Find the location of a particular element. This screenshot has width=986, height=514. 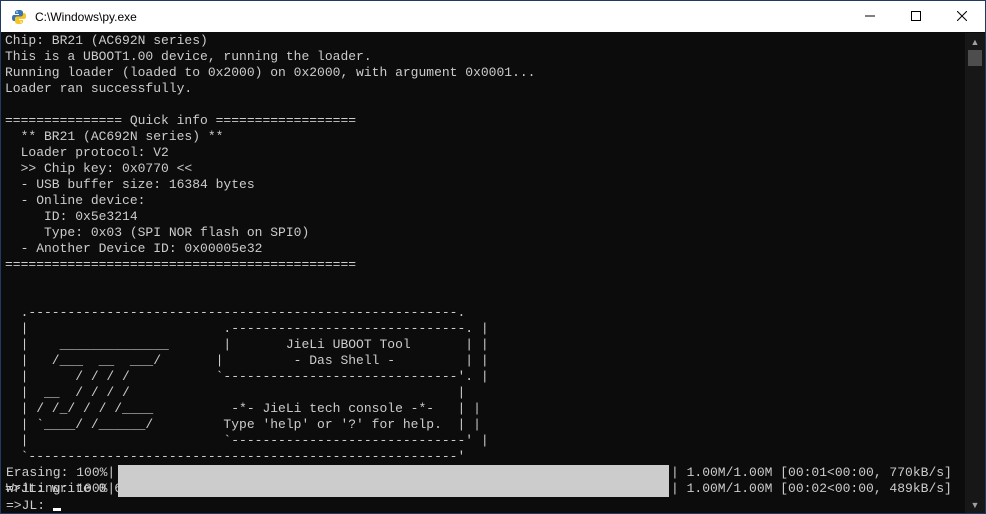

minimize-button is located at coordinates (870, 16).